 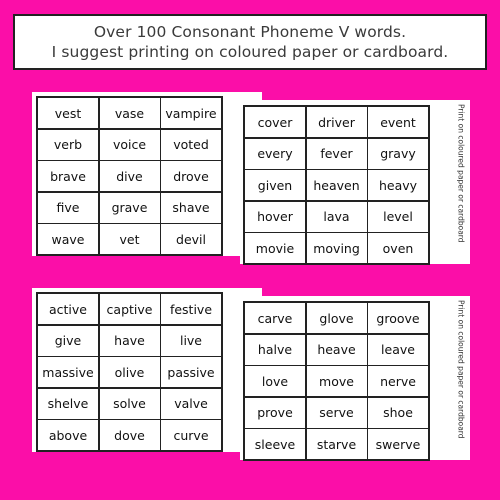 What do you see at coordinates (191, 144) in the screenshot?
I see `word-cell: voted` at bounding box center [191, 144].